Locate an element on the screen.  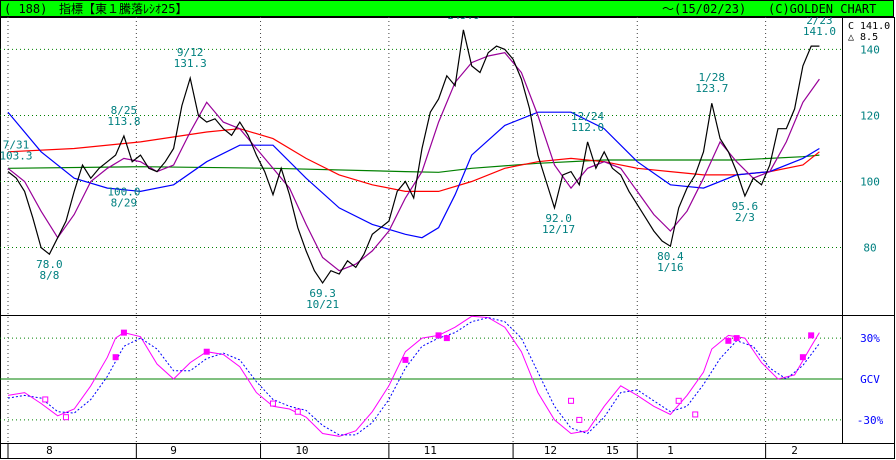
last-close-label: C 141.0 is located at coordinates (869, 26).